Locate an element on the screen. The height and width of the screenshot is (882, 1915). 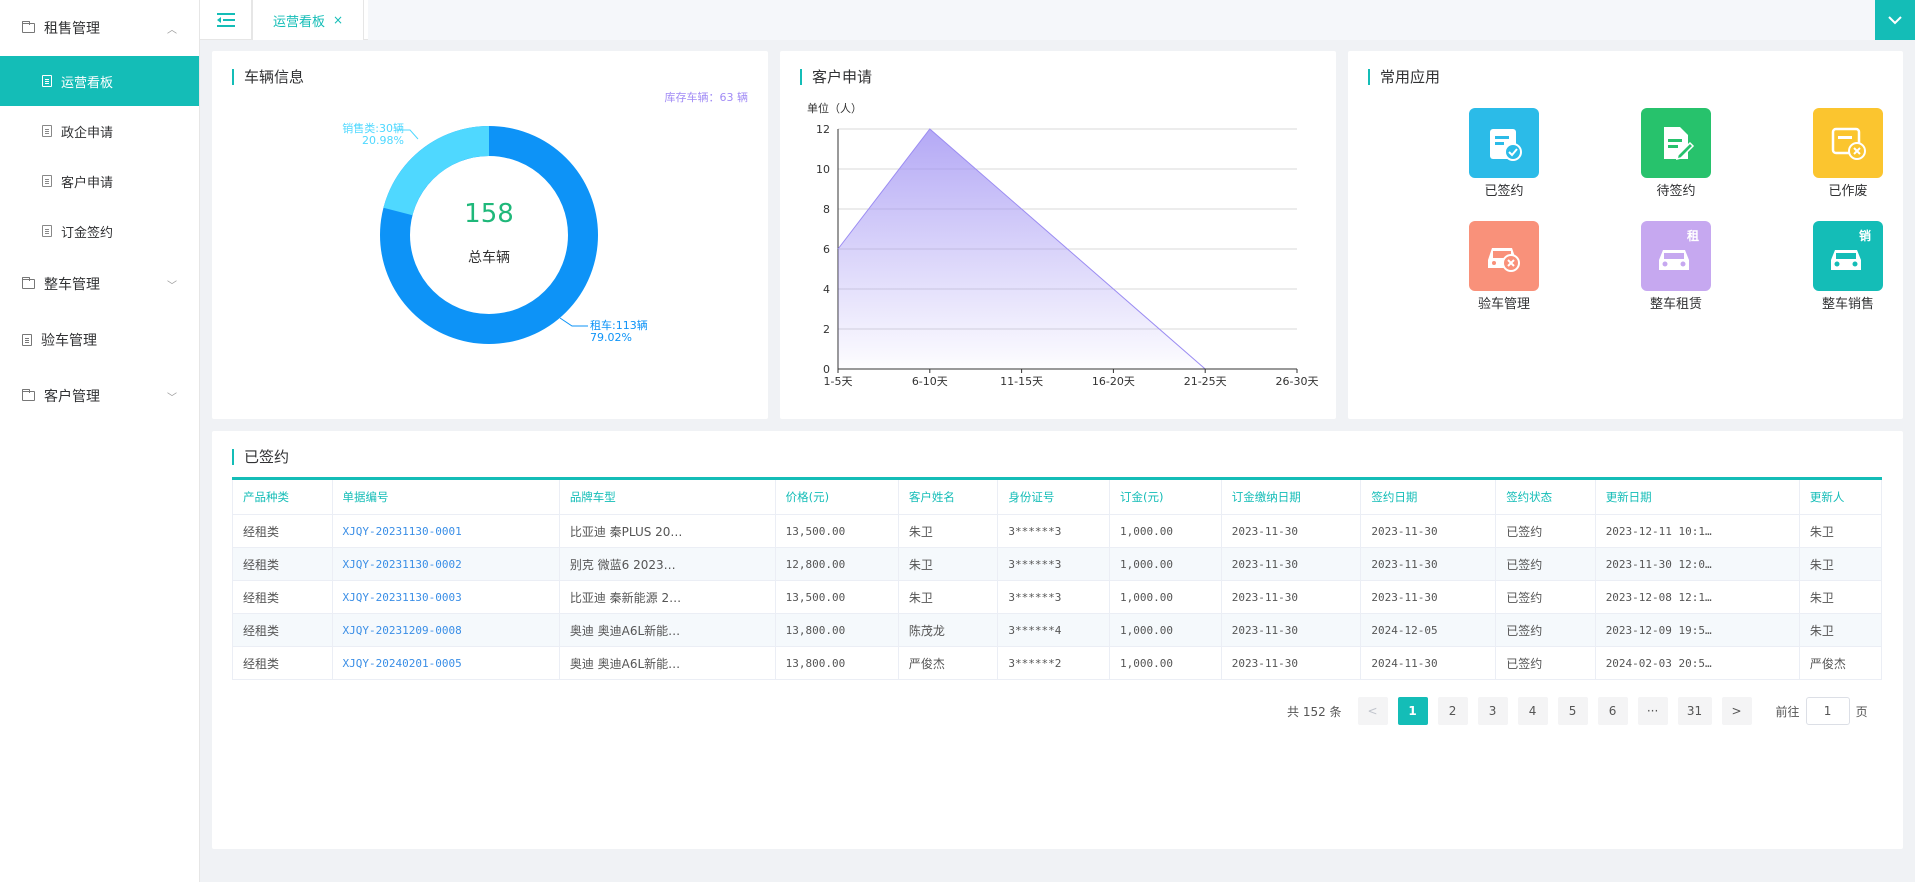
menu-group-customer: 客户管理 ﹀ is located at coordinates (99, 396).